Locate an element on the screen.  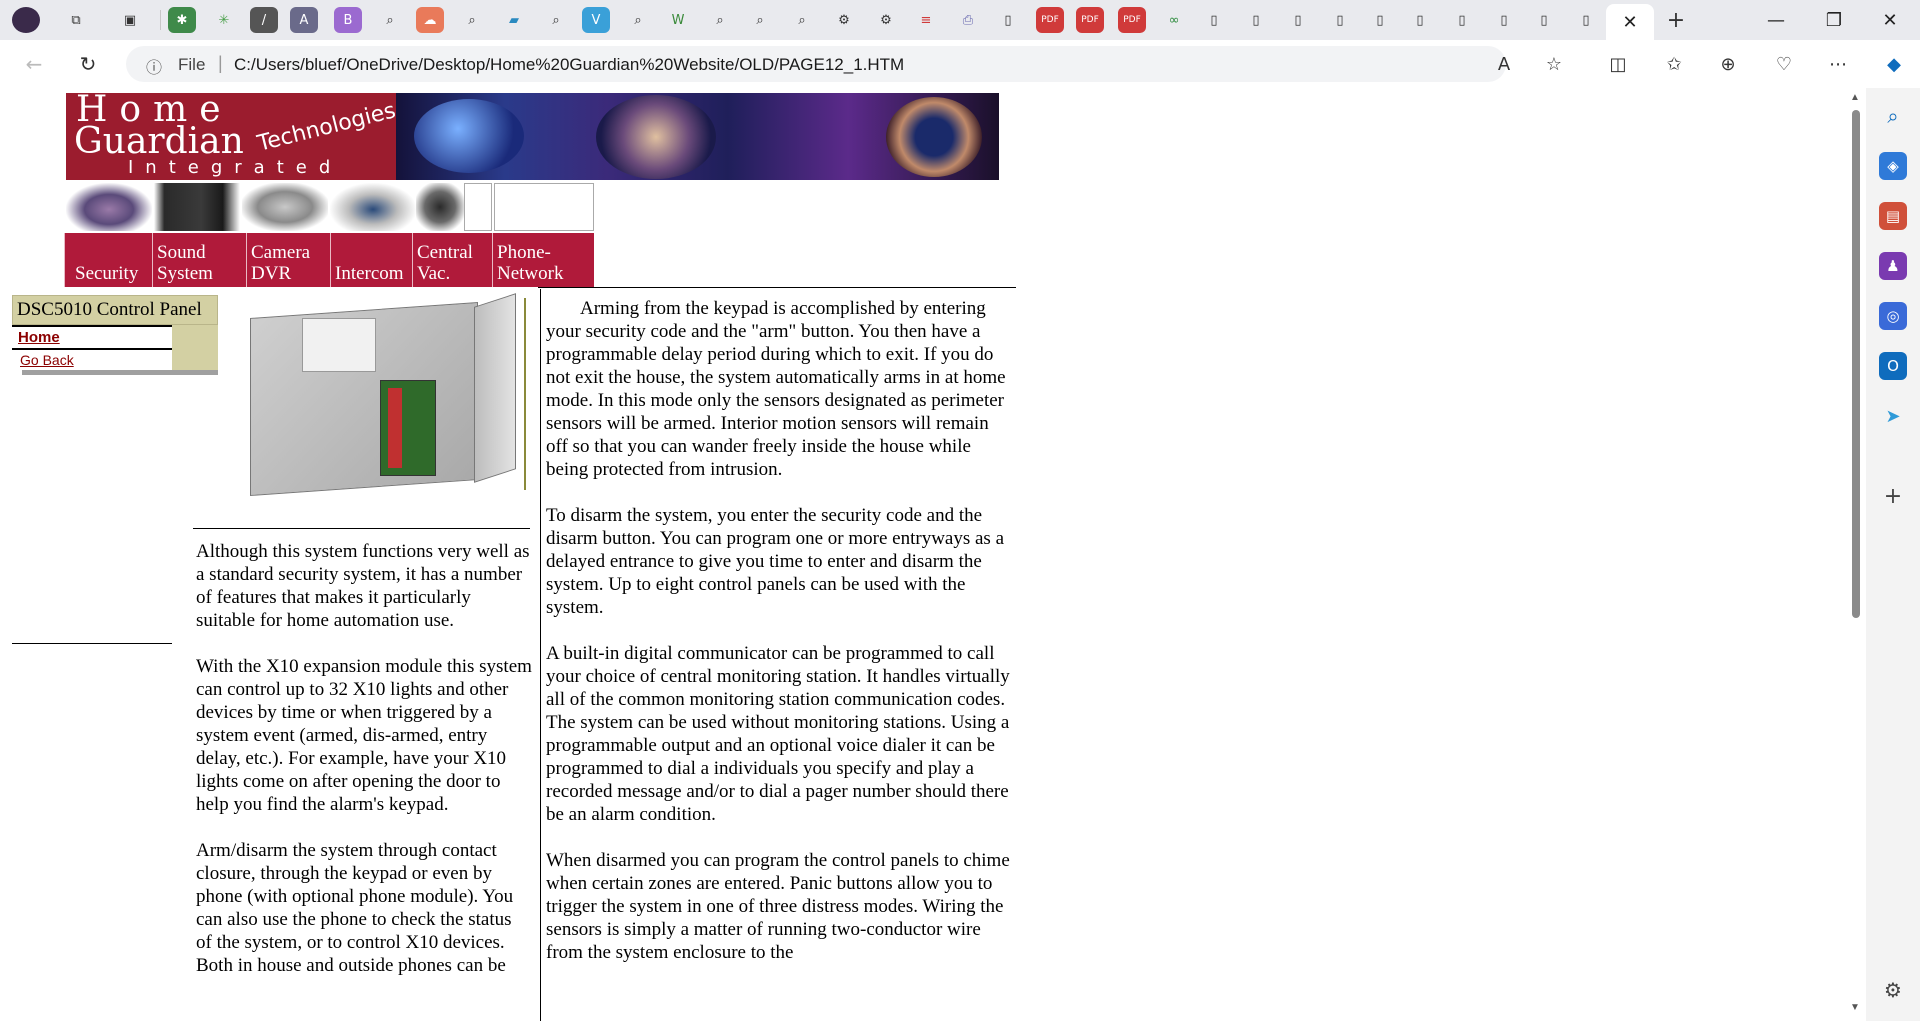
scroll-down-icon: ▼ is located at coordinates (1855, 1007).